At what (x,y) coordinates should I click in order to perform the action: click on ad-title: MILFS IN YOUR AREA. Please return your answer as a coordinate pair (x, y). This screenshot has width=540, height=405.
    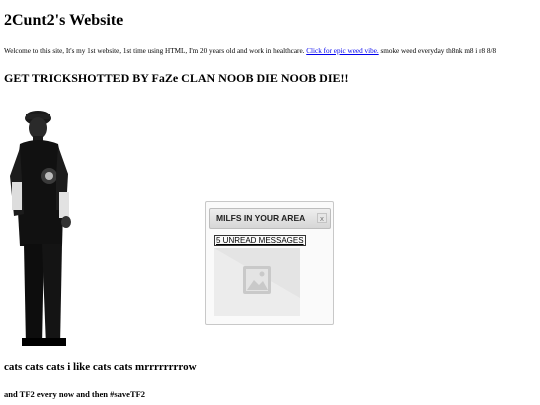
    Looking at the image, I should click on (261, 218).